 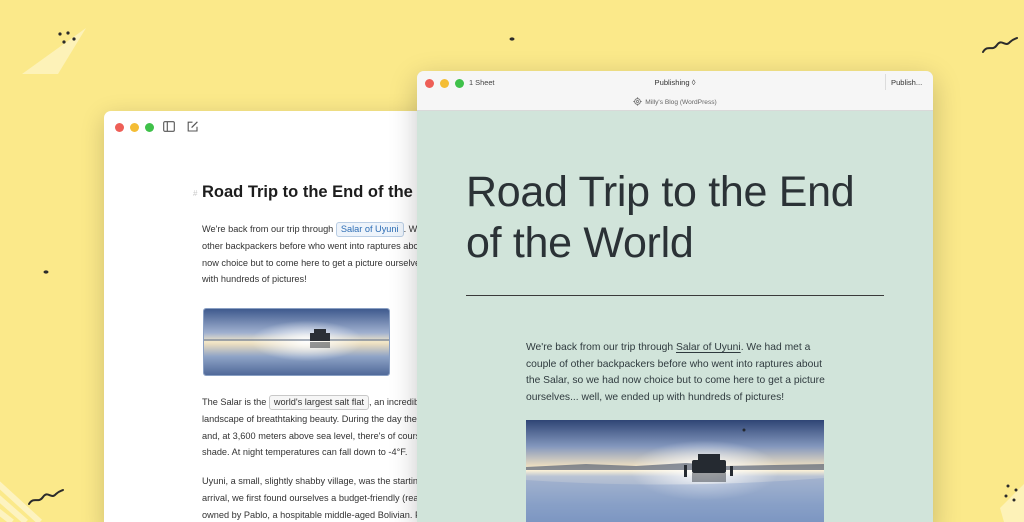 I want to click on link-chip-salar: Salar of Uyuni, so click(x=369, y=229).